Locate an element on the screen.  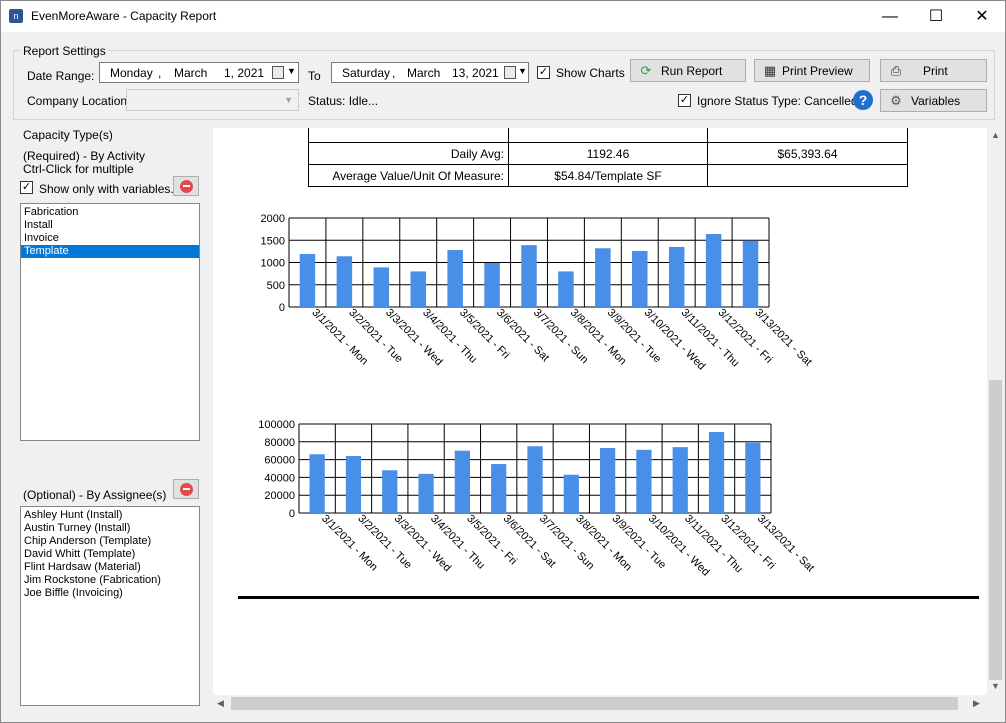
horizontal-scrollbar: ◀ ▶ is located at coordinates (600, 703).